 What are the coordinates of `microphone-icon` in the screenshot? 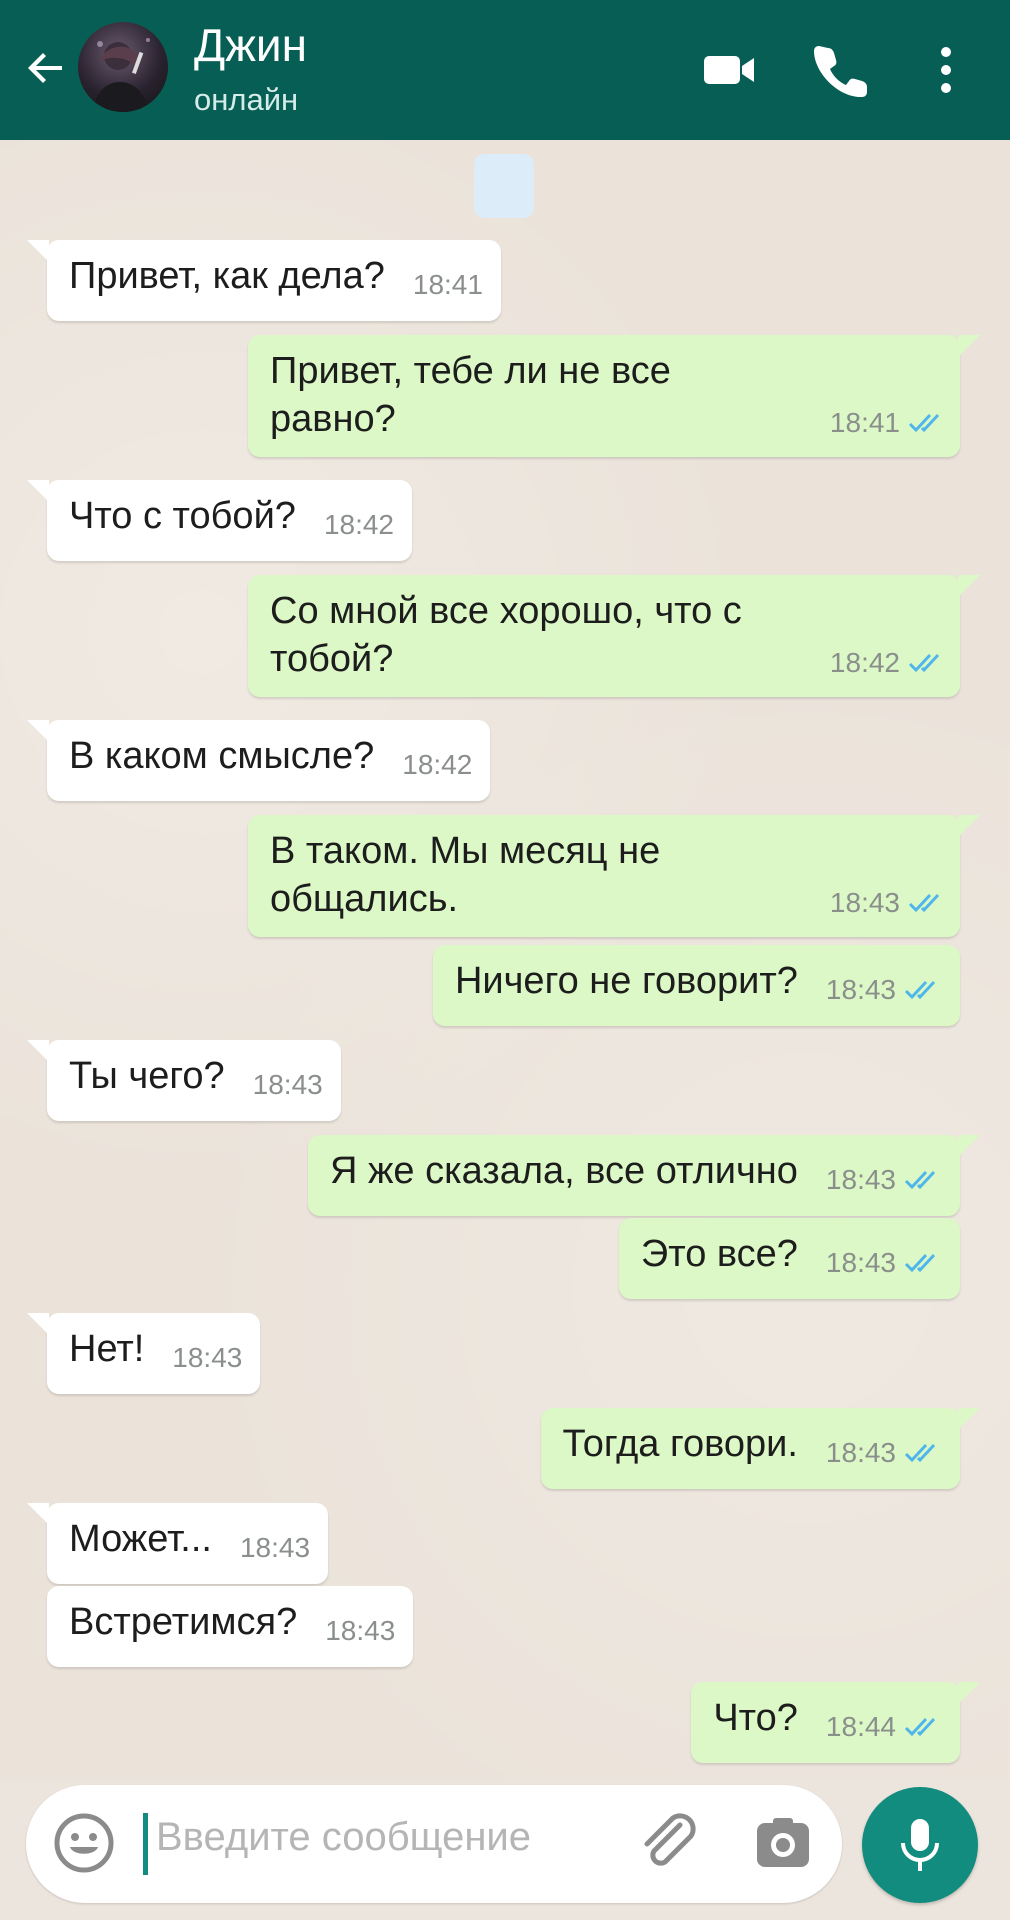 It's located at (920, 1845).